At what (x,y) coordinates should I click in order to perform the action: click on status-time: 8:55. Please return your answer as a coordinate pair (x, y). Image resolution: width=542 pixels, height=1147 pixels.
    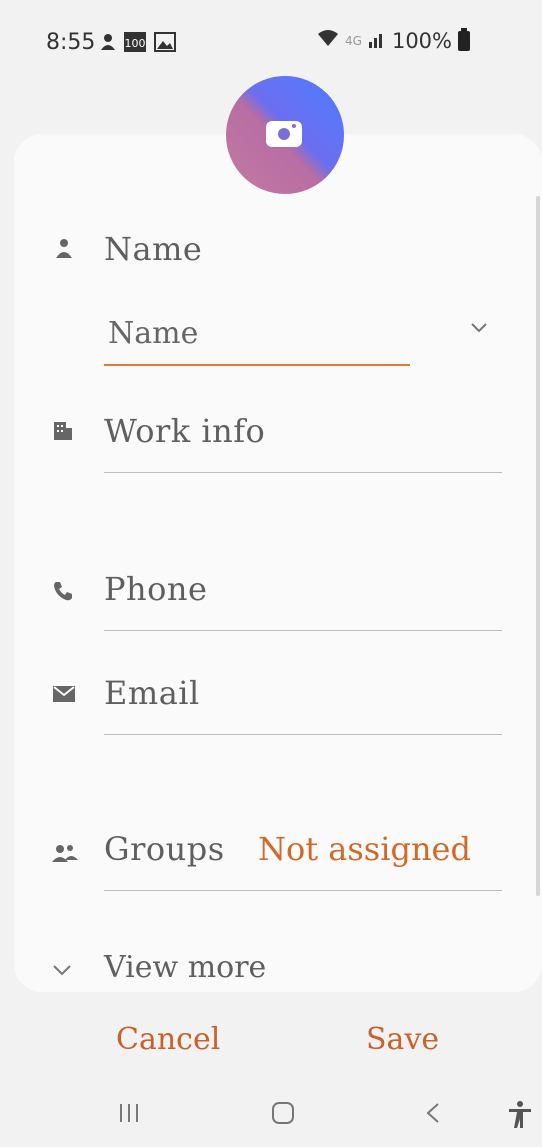
    Looking at the image, I should click on (71, 42).